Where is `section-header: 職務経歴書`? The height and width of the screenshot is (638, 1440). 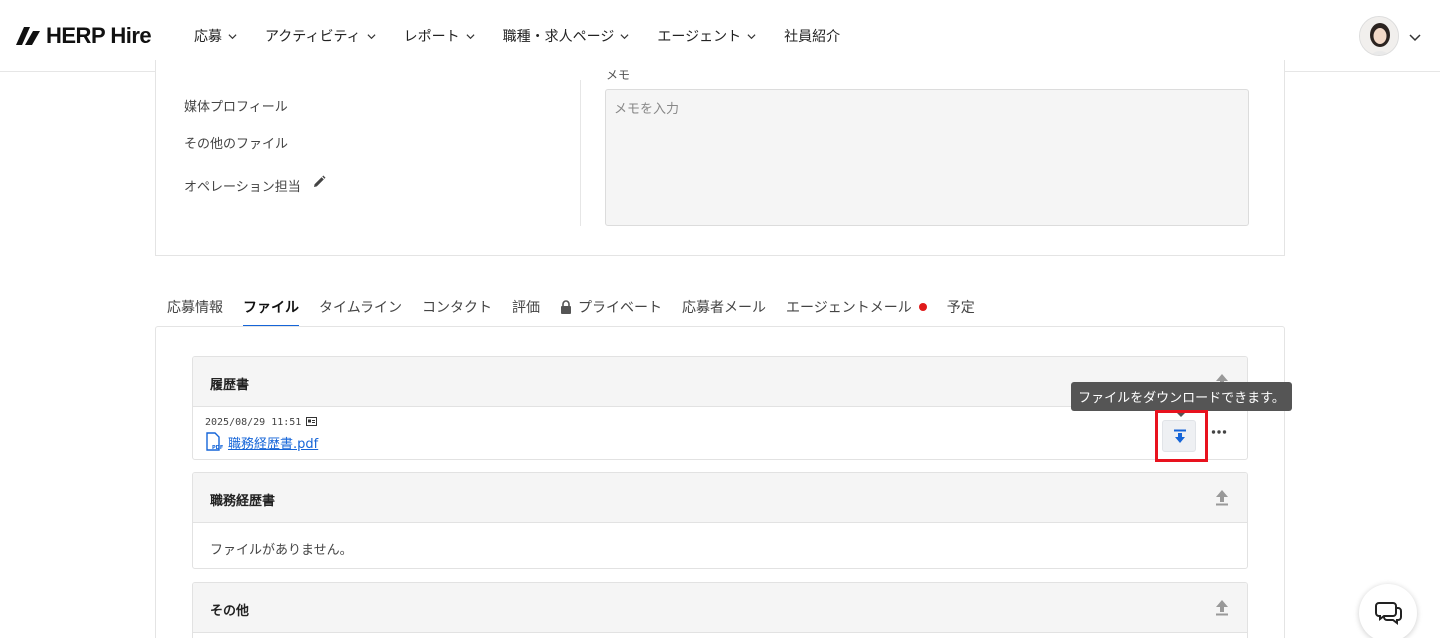 section-header: 職務経歴書 is located at coordinates (720, 498).